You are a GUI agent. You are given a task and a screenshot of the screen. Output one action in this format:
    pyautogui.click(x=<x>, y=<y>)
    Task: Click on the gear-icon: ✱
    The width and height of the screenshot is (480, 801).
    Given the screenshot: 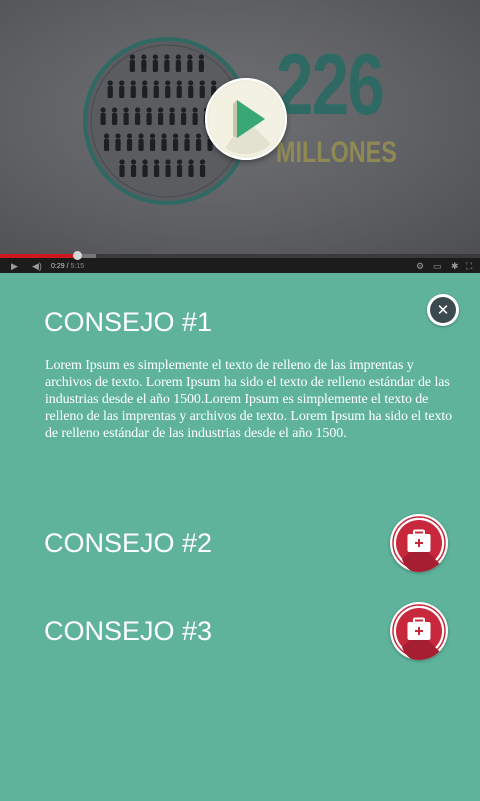 What is the action you would take?
    pyautogui.click(x=455, y=266)
    